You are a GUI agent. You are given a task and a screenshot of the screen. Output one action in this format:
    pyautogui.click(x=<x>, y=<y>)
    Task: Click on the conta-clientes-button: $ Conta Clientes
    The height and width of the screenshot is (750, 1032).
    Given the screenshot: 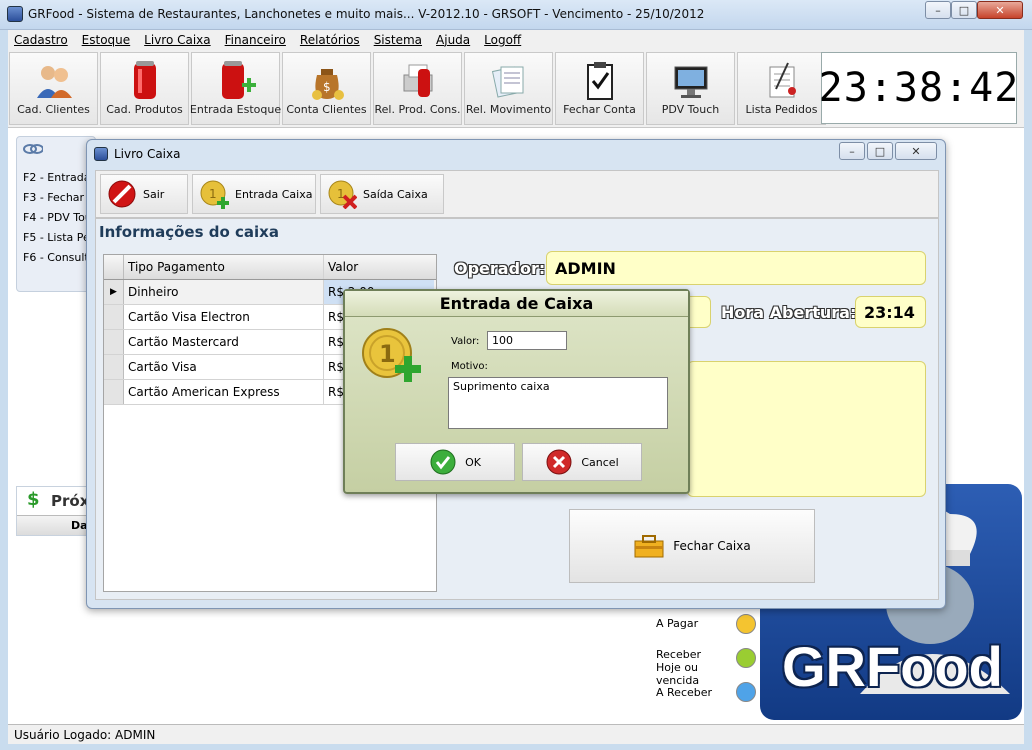 What is the action you would take?
    pyautogui.click(x=326, y=88)
    